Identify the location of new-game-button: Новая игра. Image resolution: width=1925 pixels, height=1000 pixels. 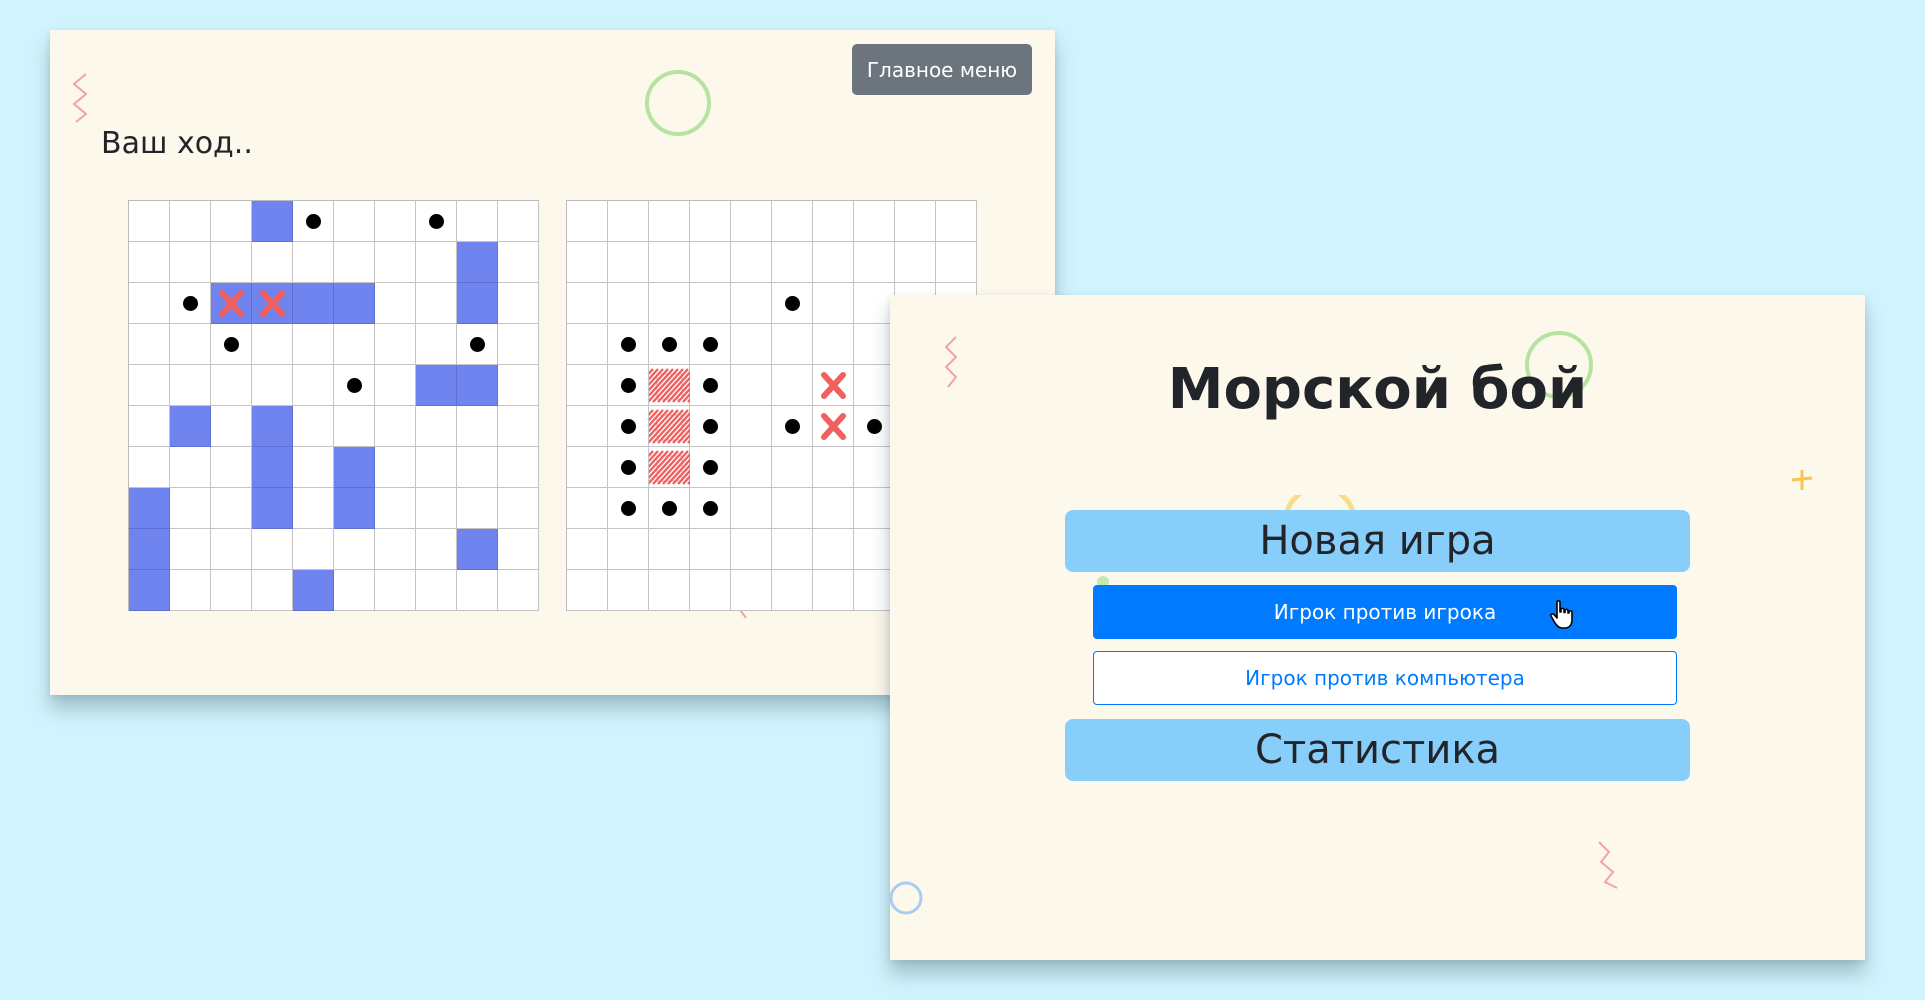
(1377, 541).